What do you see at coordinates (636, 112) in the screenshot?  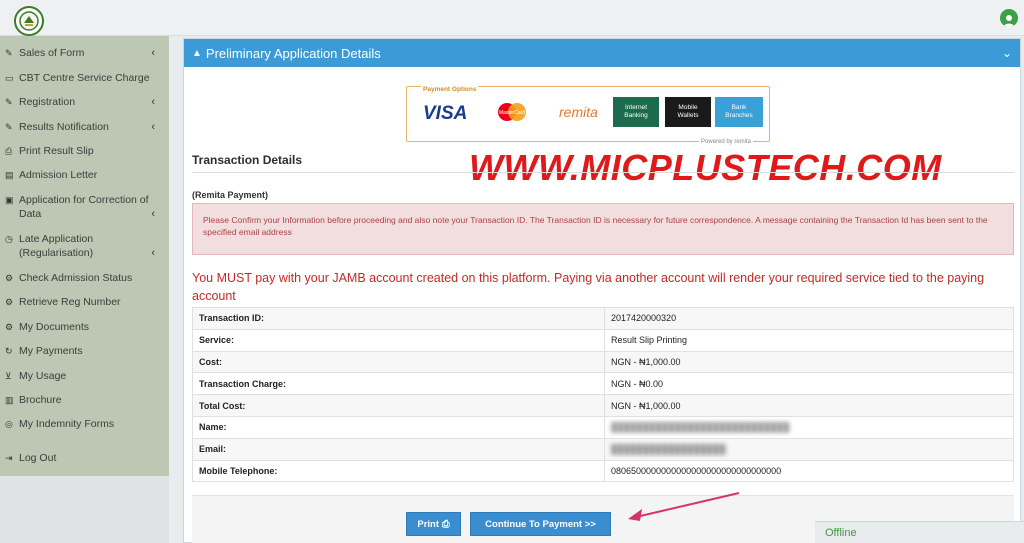 I see `internet-banking-option: Internet Banking` at bounding box center [636, 112].